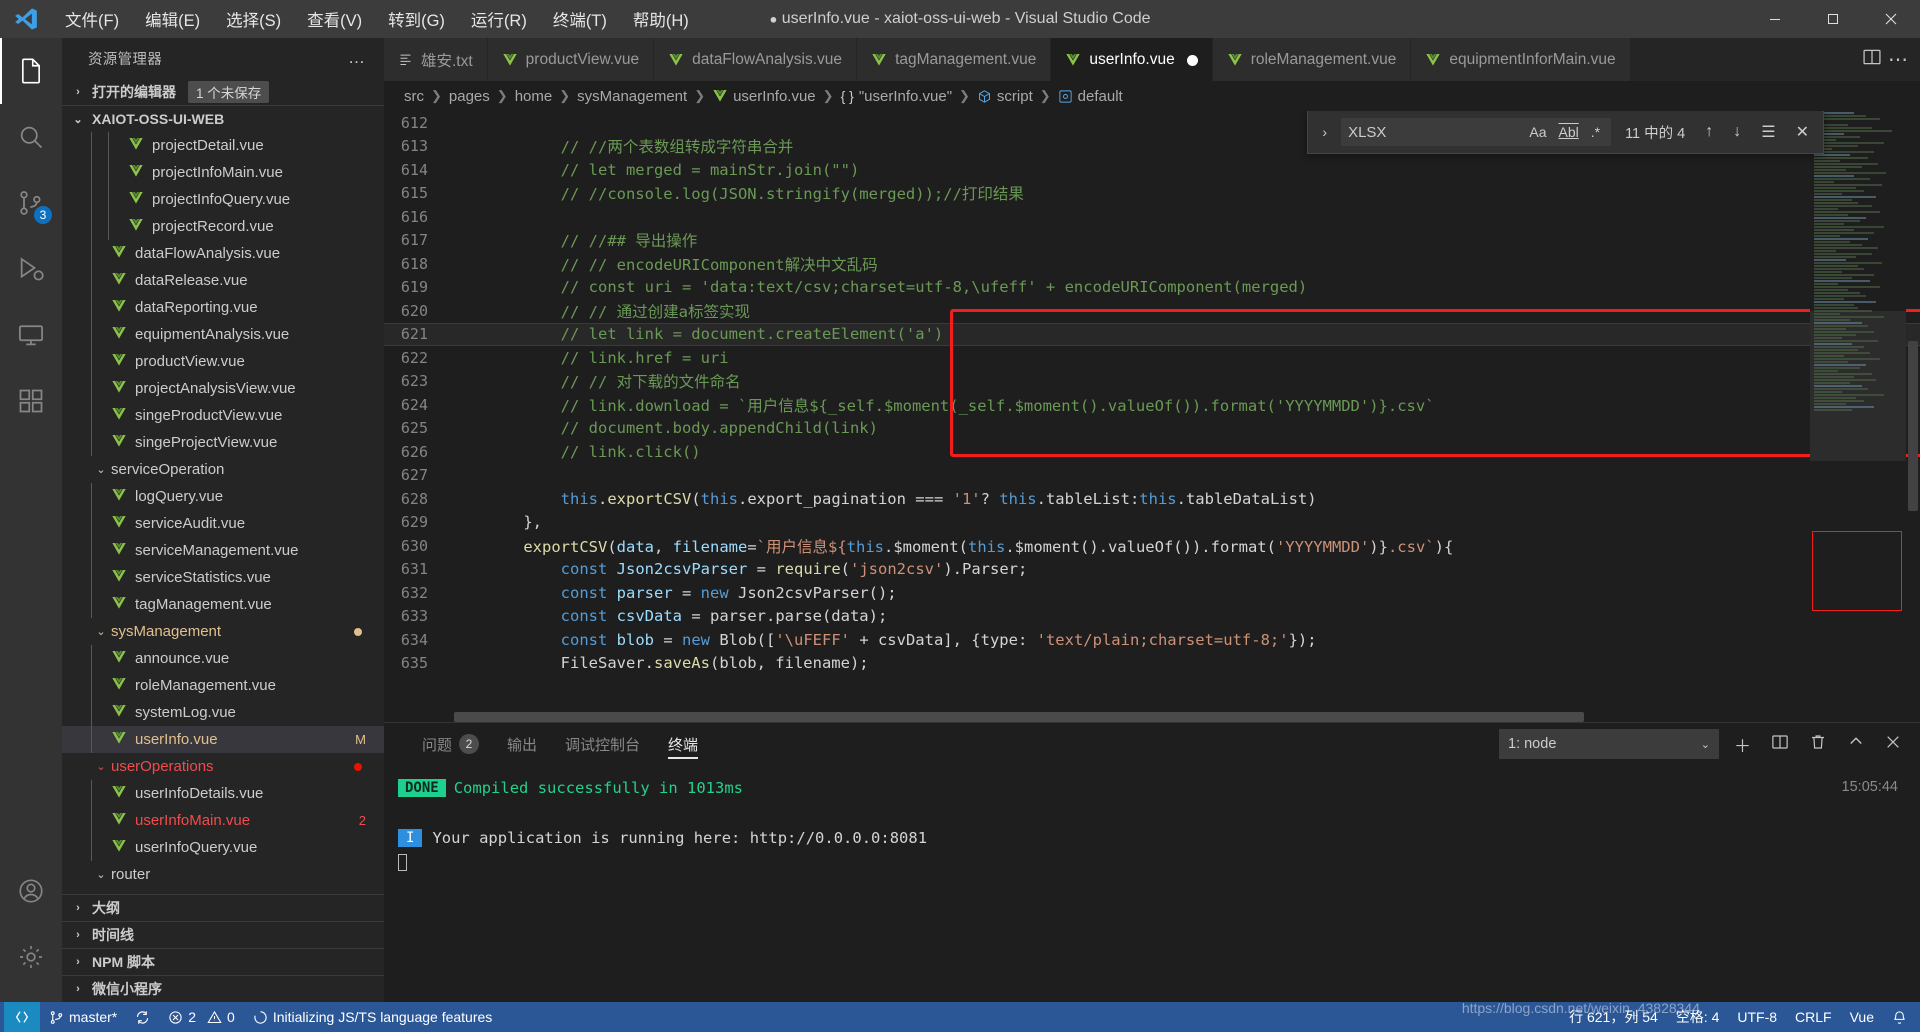  What do you see at coordinates (1768, 132) in the screenshot?
I see `find-in-selection-icon: ☰` at bounding box center [1768, 132].